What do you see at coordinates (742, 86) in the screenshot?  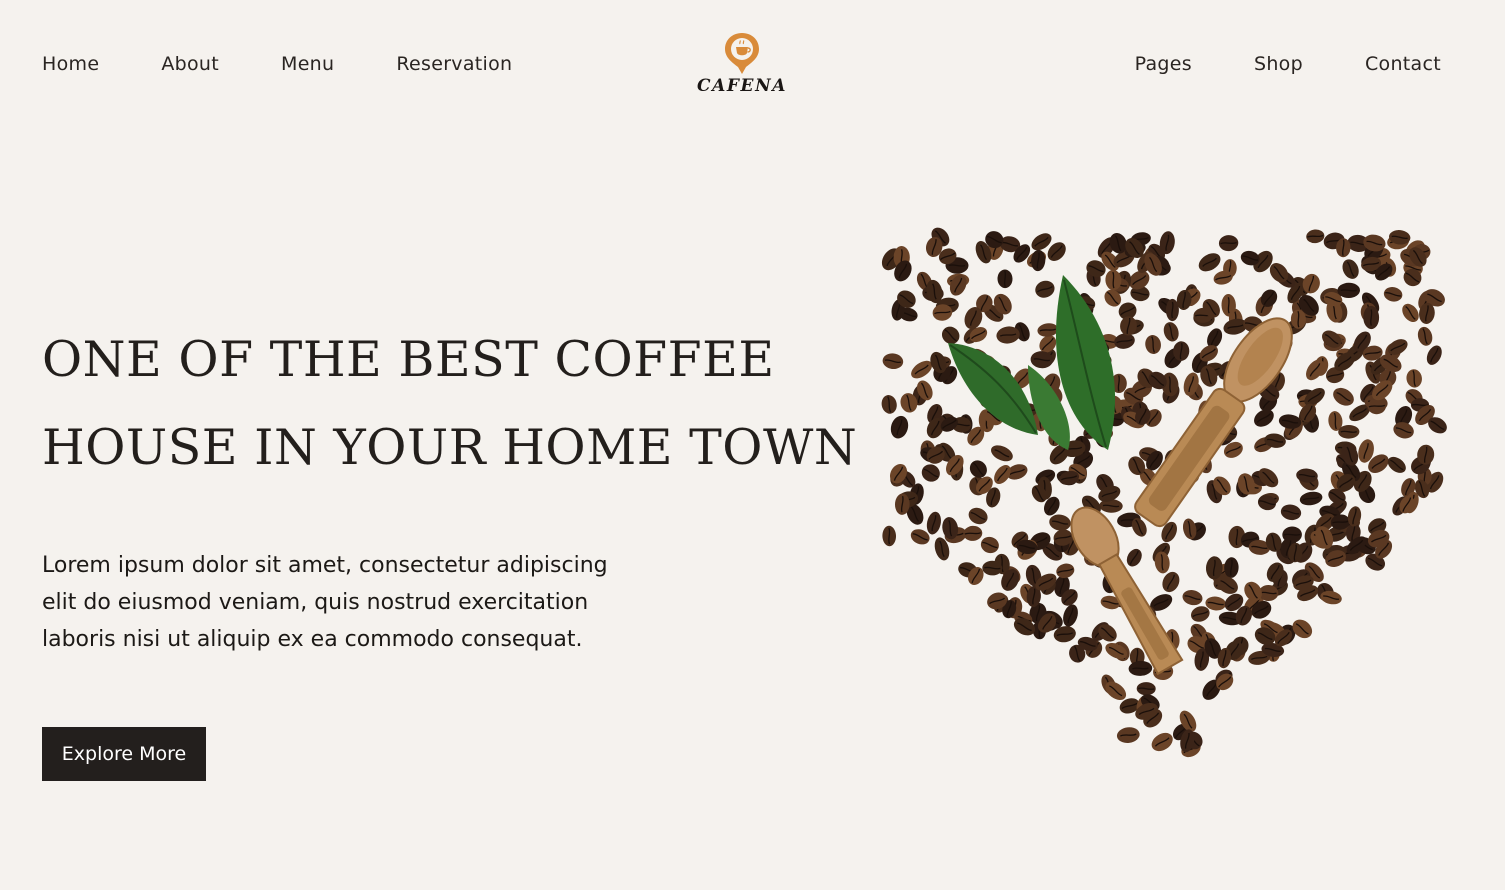 I see `logo-text: CAFENA` at bounding box center [742, 86].